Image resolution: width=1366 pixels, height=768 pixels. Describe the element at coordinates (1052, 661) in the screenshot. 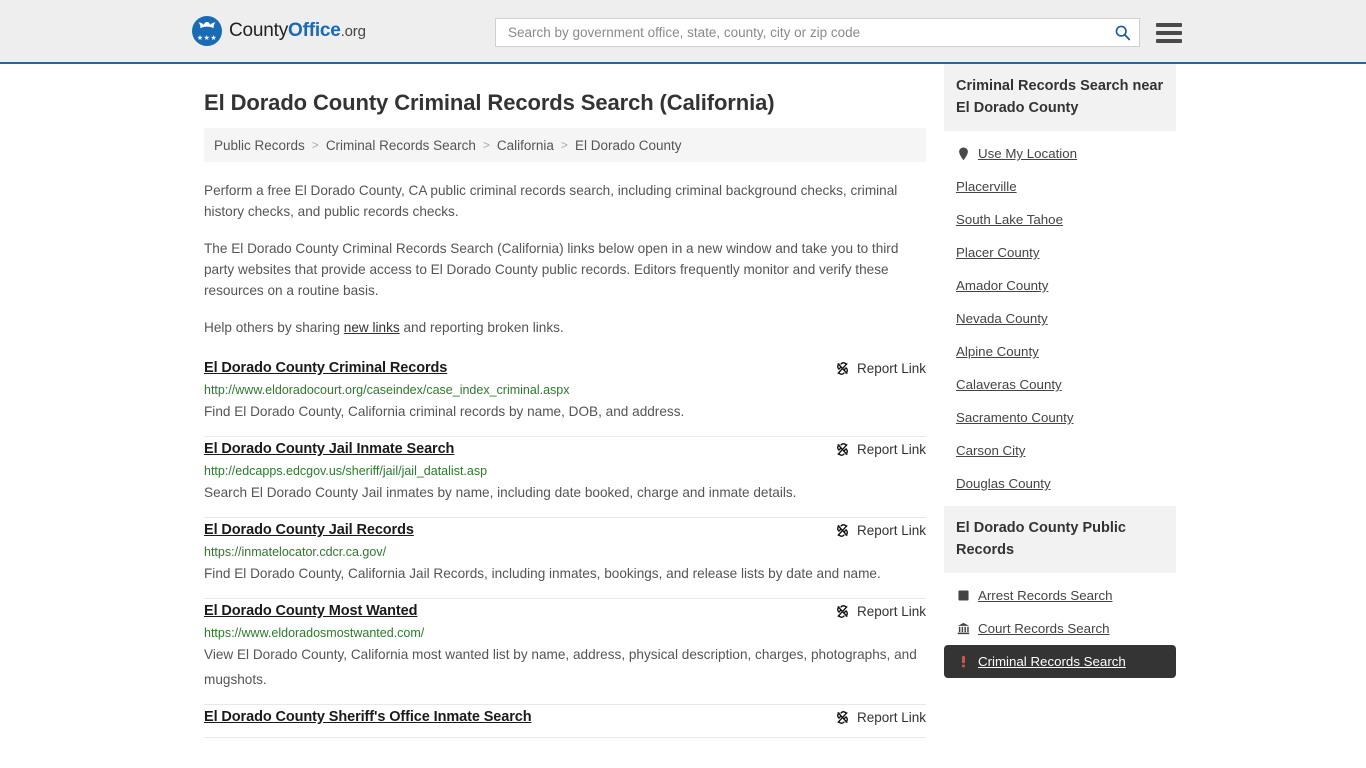

I see `sidebar-item-label: Criminal Records Search` at that location.